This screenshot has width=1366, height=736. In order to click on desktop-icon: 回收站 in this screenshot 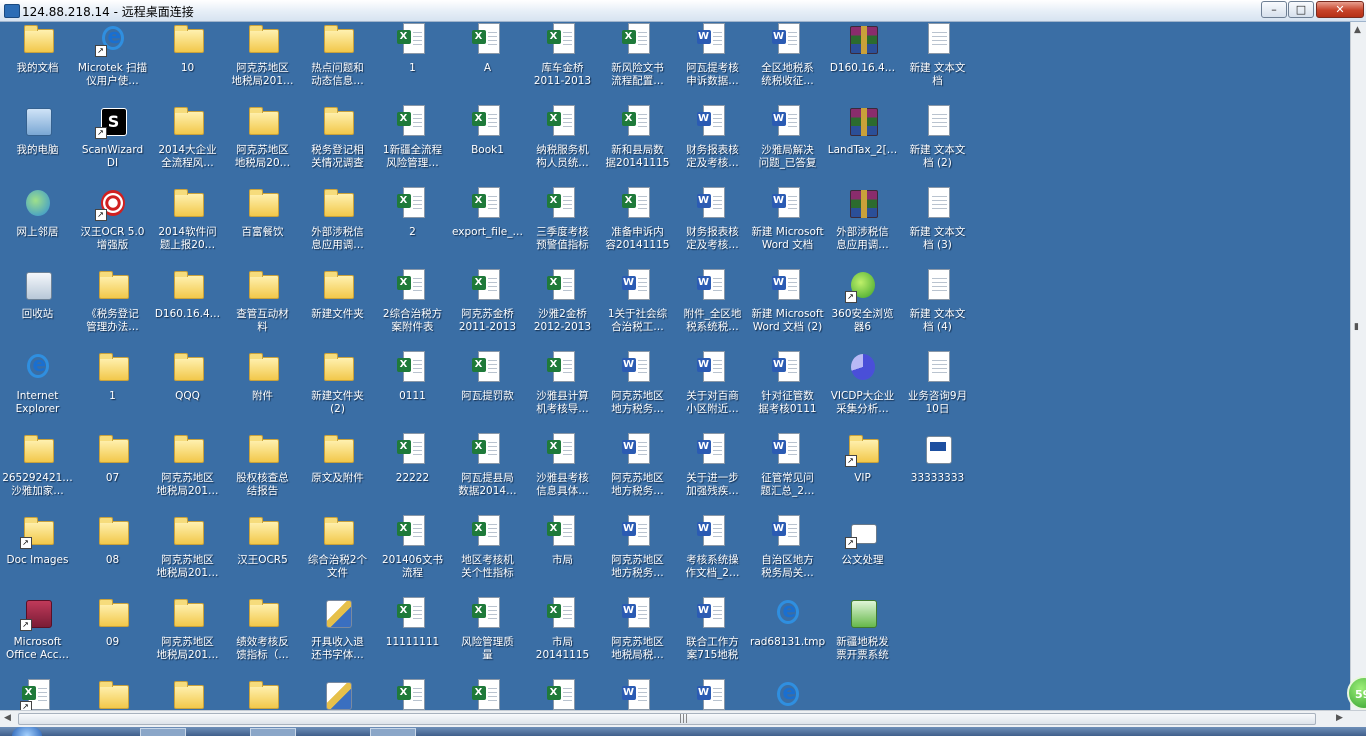, I will do `click(37, 294)`.